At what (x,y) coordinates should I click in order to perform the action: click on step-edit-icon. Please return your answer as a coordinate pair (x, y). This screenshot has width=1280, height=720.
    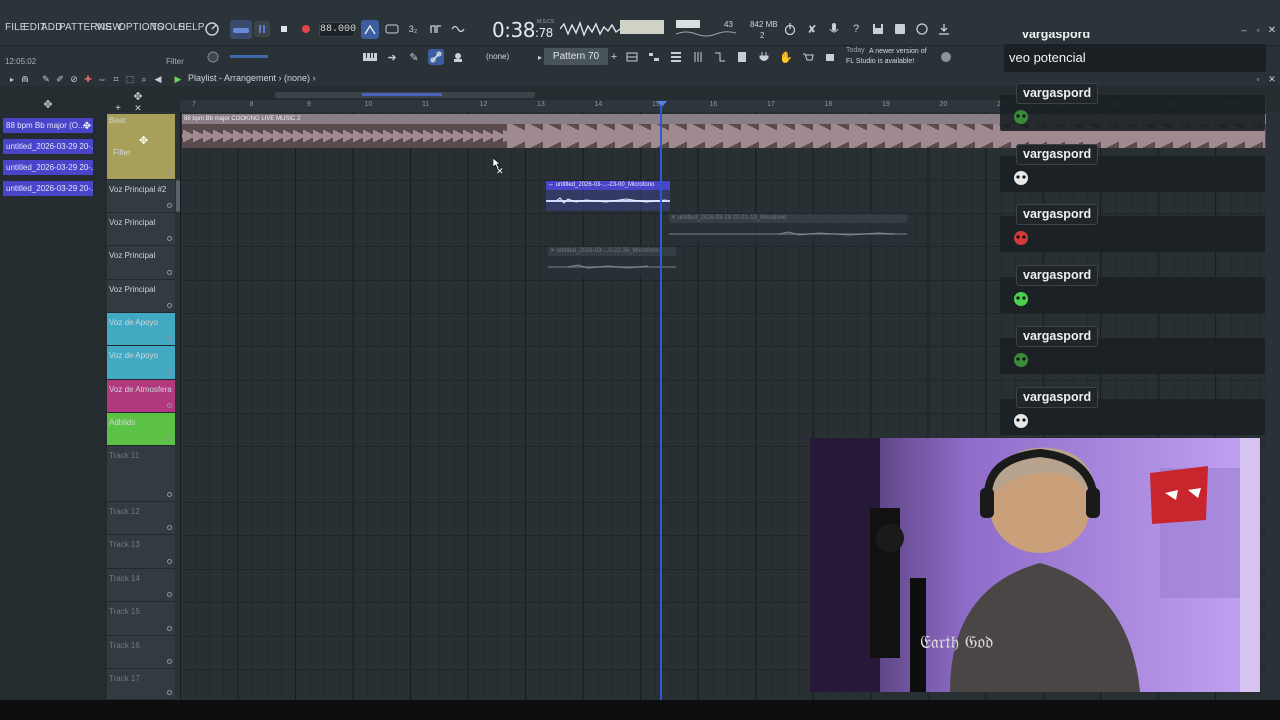
    Looking at the image, I should click on (392, 29).